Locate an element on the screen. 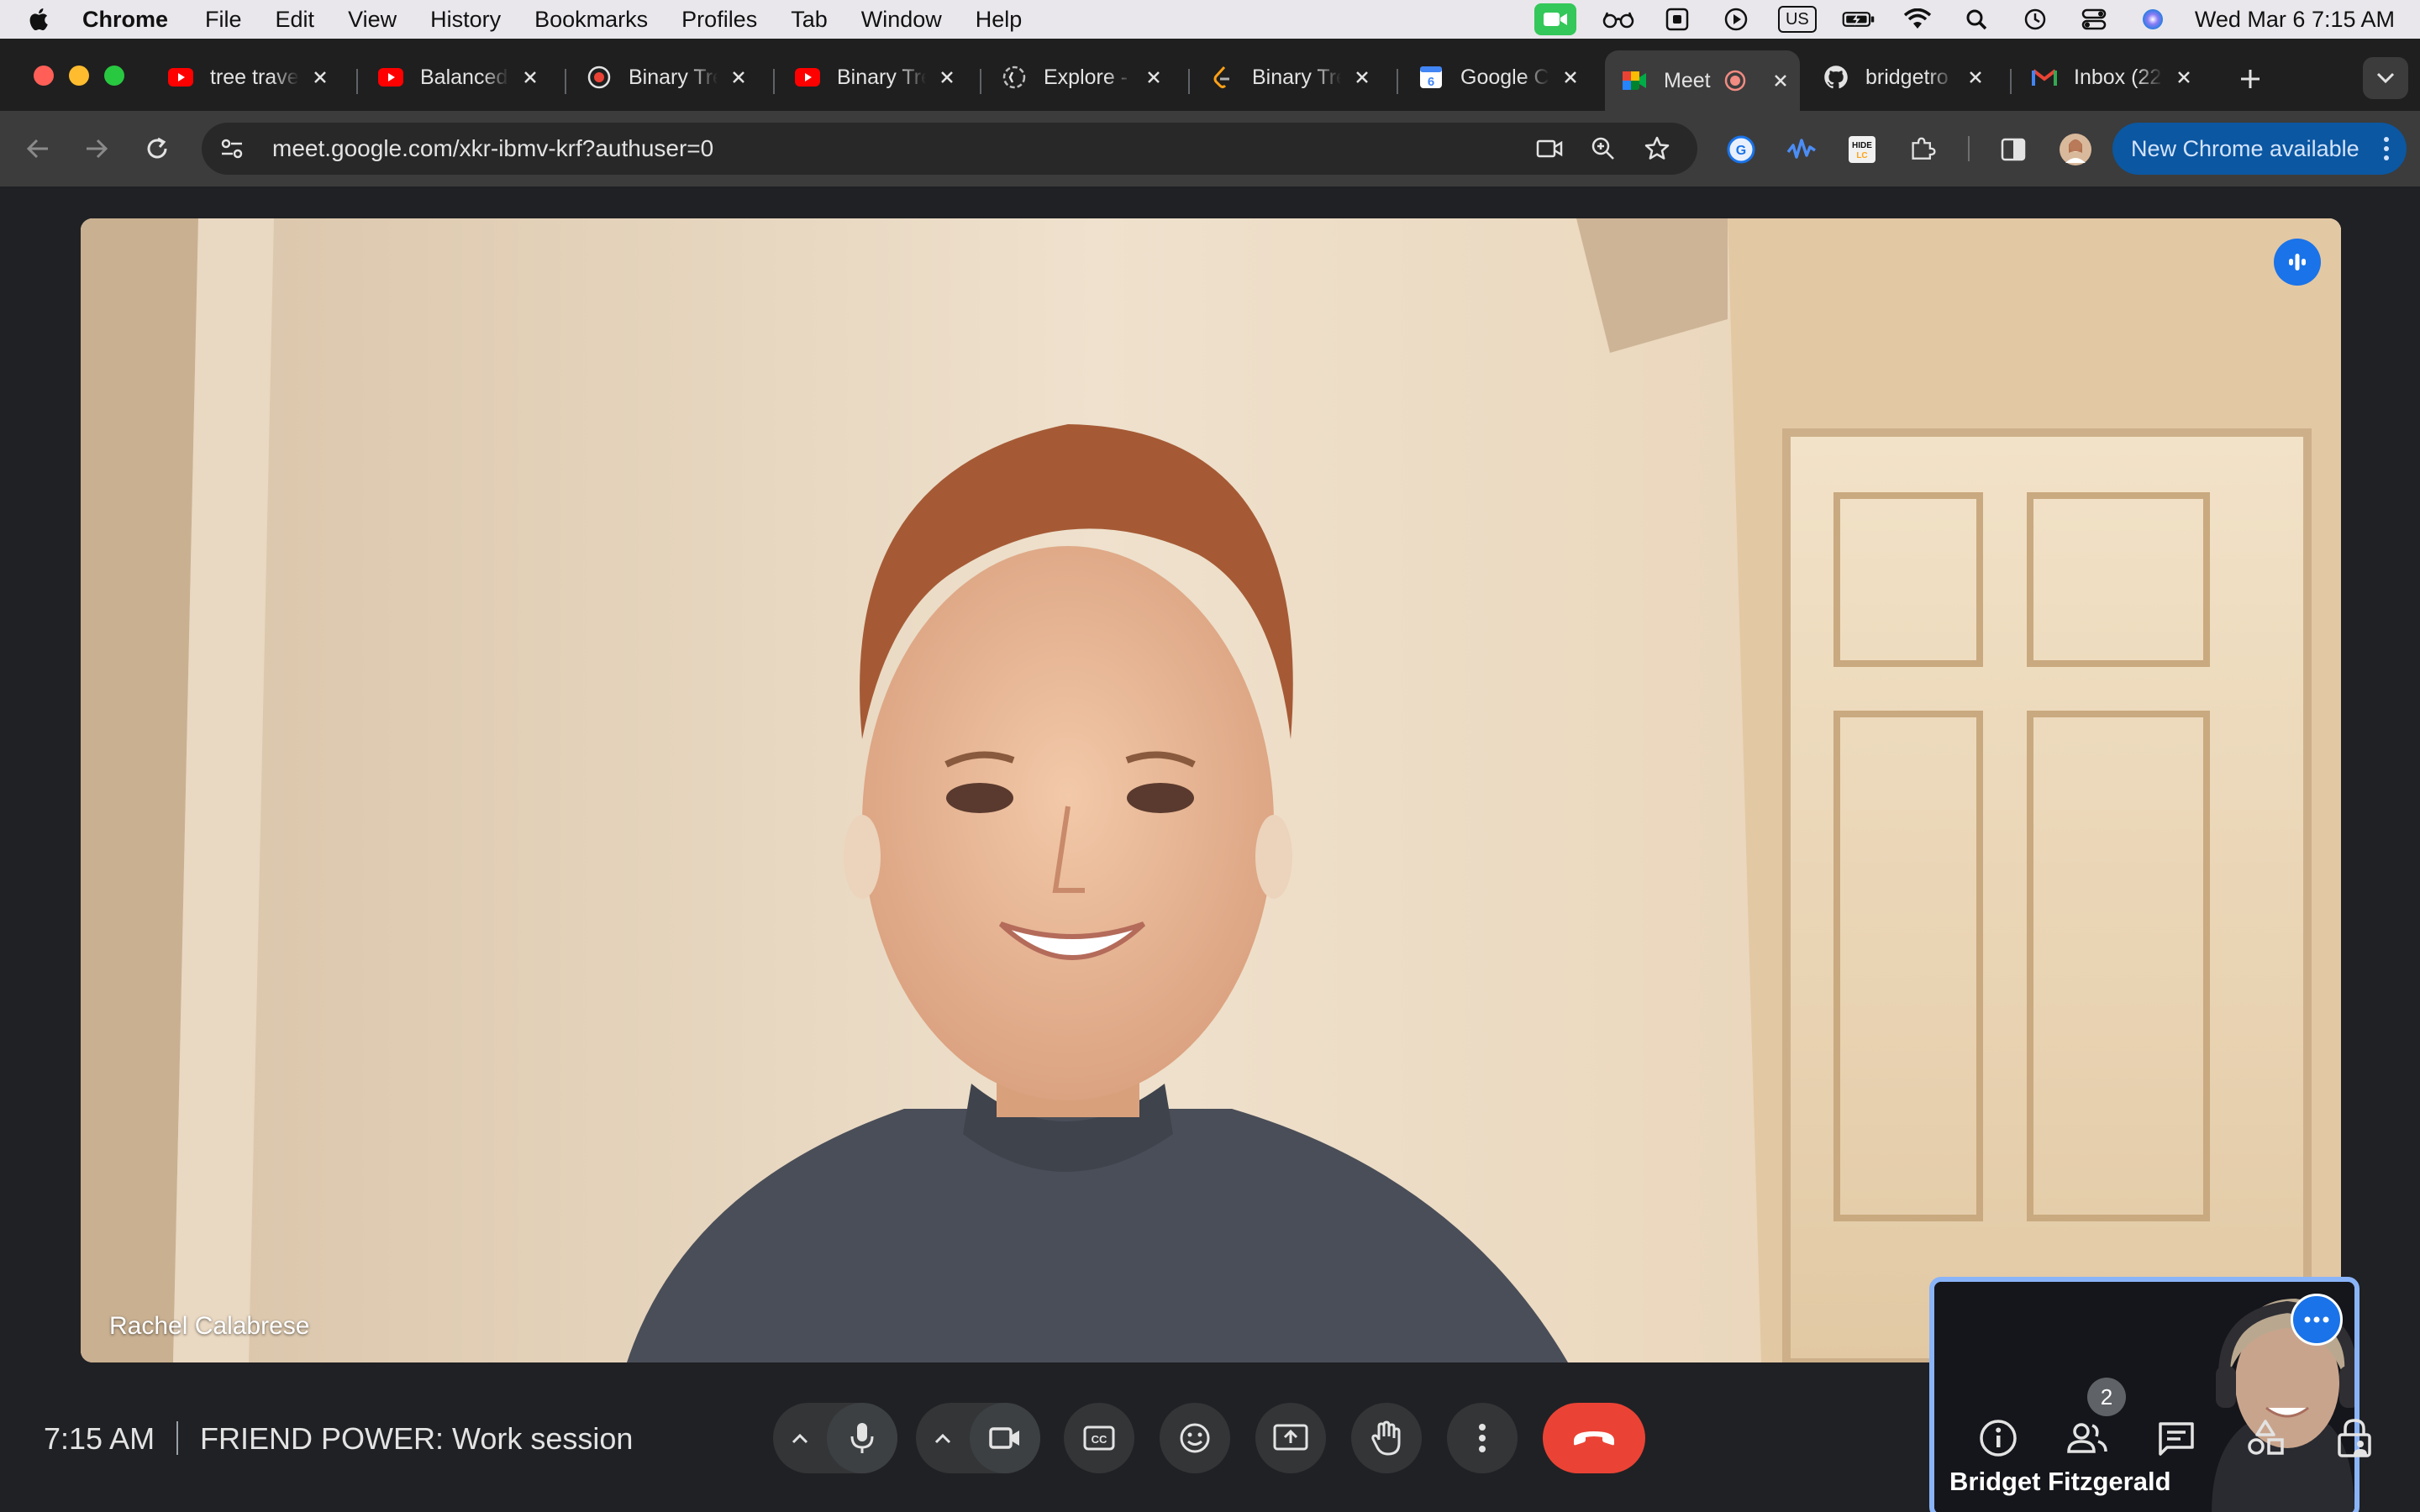  tab-title: Explore - LeetCode is located at coordinates (1088, 77).